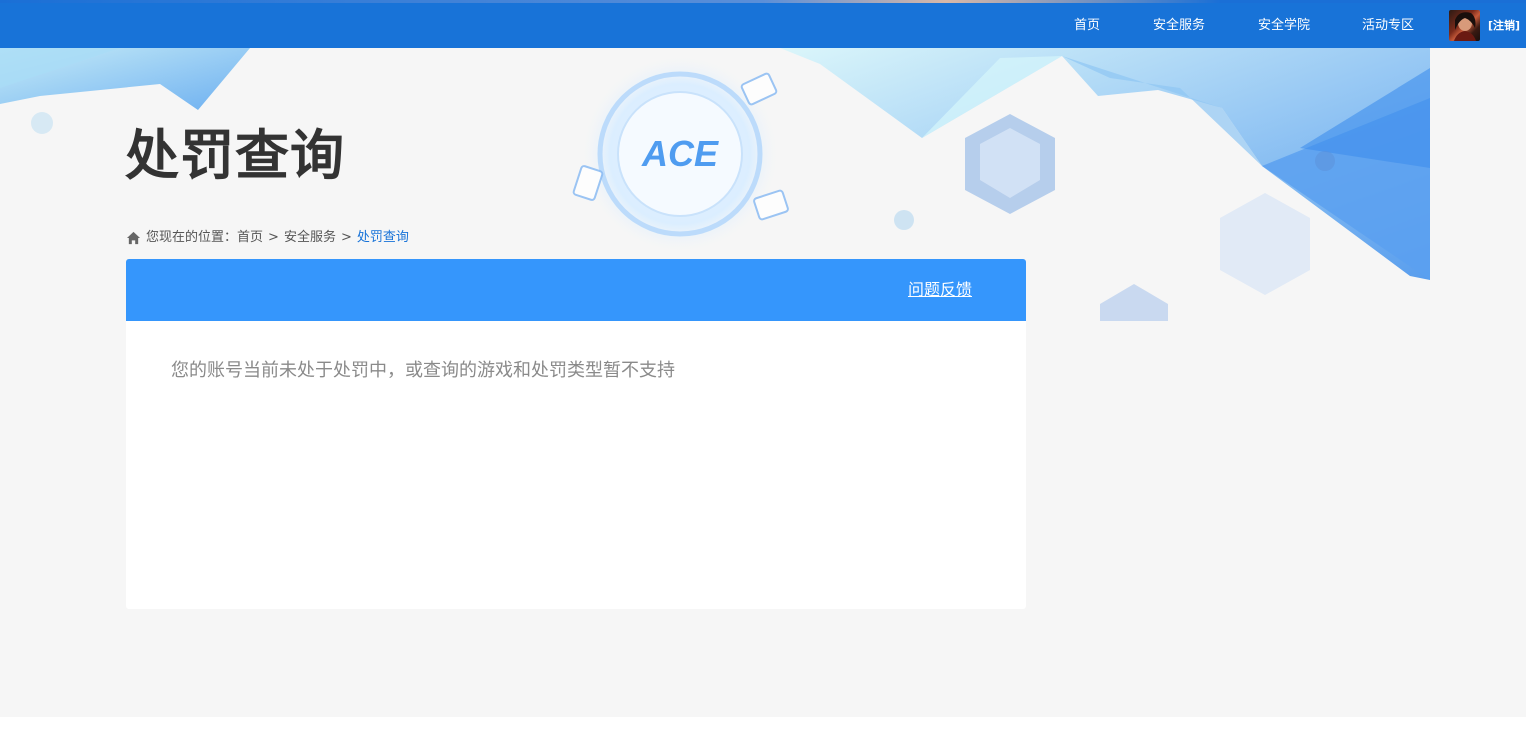 This screenshot has width=1526, height=748. I want to click on breadcrumb: 您现在的位置： 首页 > 安全服务 > 处罚查询, so click(267, 238).